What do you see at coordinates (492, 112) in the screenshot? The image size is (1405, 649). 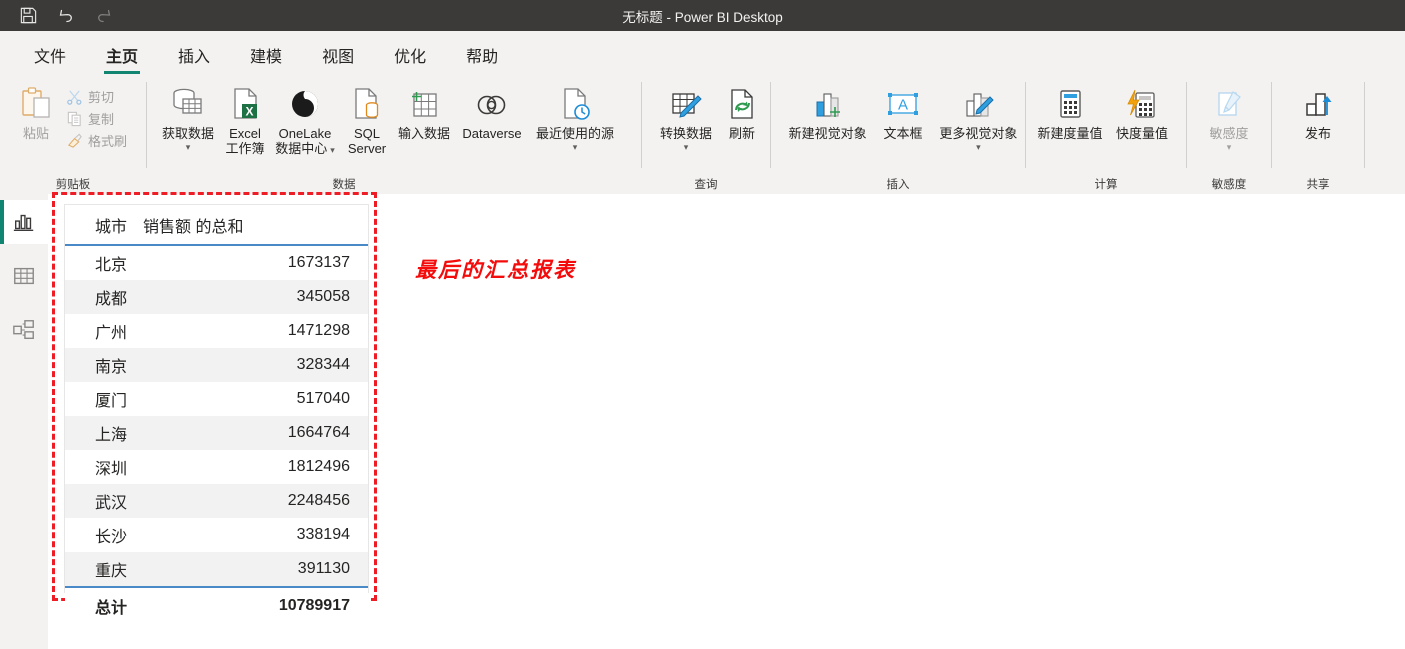 I see `dataverse-button: Dataverse` at bounding box center [492, 112].